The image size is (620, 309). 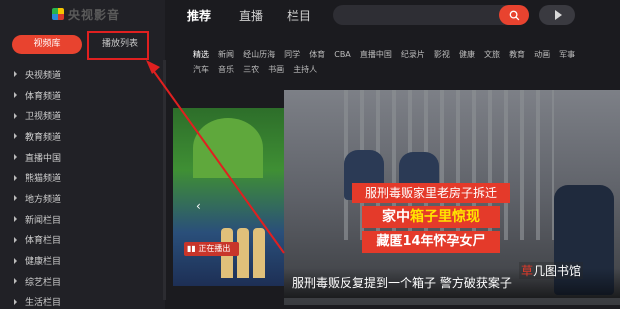 I want to click on category-featured: 精选, so click(x=201, y=54).